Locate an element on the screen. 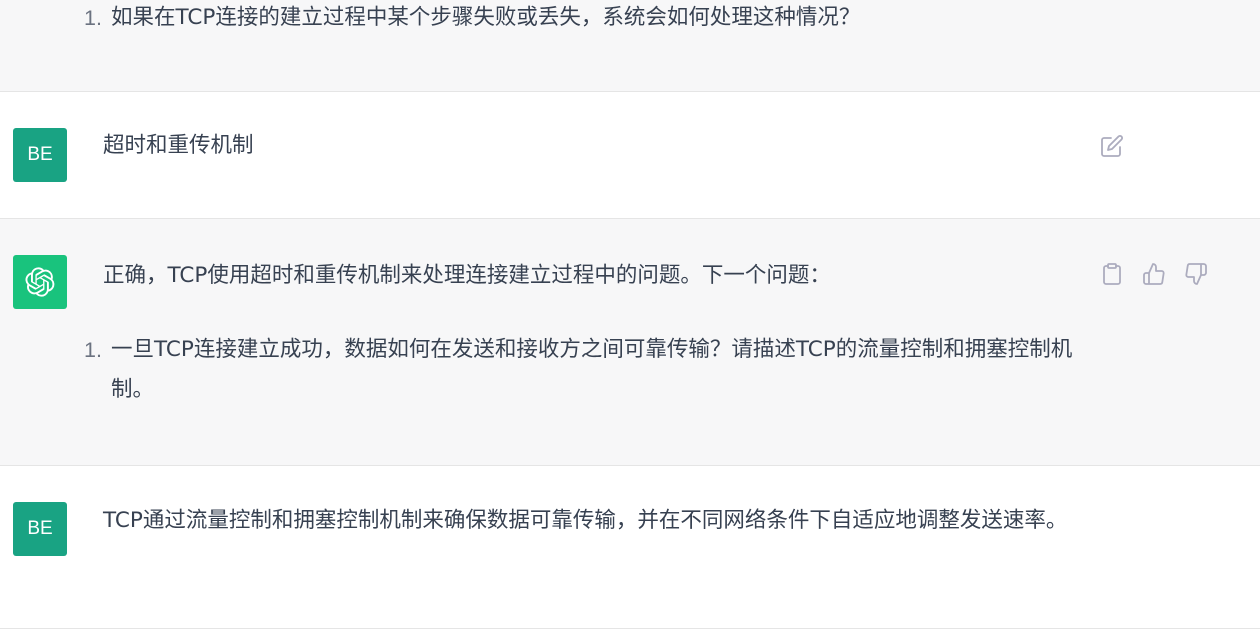 This screenshot has width=1260, height=634. list-item: 1. 如果在TCP连接的建立过程中某个步骤失败或丢失，系统会如何处理这种情况？ is located at coordinates (579, 19).